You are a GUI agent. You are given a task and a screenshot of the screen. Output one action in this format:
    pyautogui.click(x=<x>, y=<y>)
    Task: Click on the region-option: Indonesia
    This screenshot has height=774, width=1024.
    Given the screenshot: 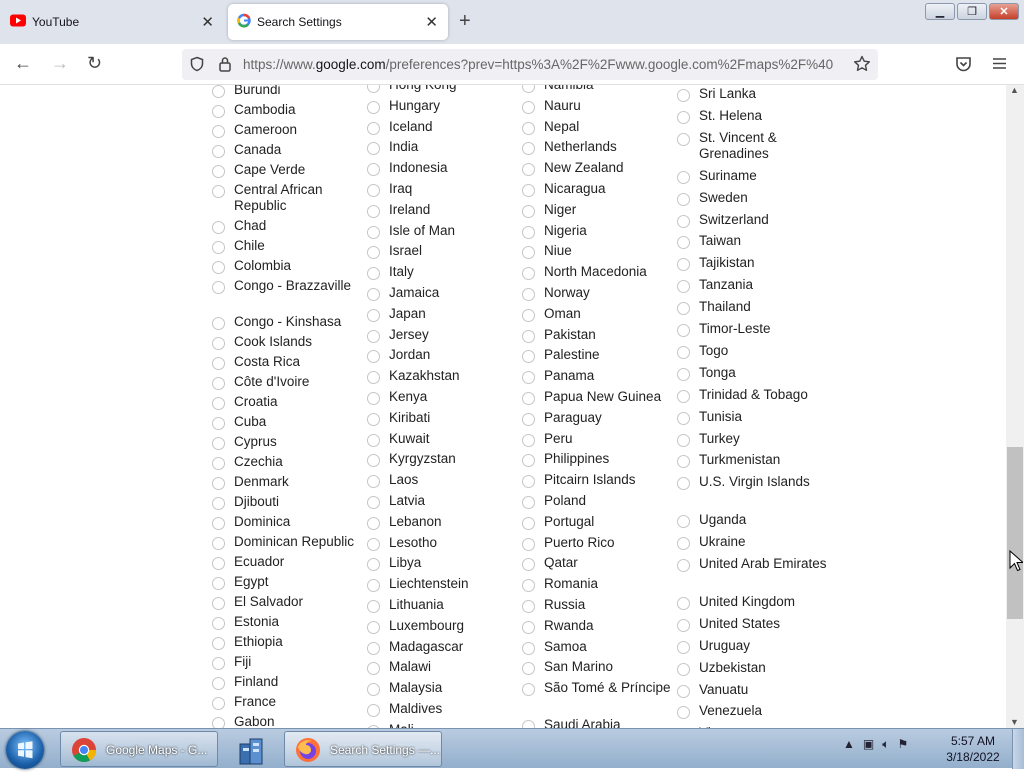 What is the action you would take?
    pyautogui.click(x=443, y=168)
    